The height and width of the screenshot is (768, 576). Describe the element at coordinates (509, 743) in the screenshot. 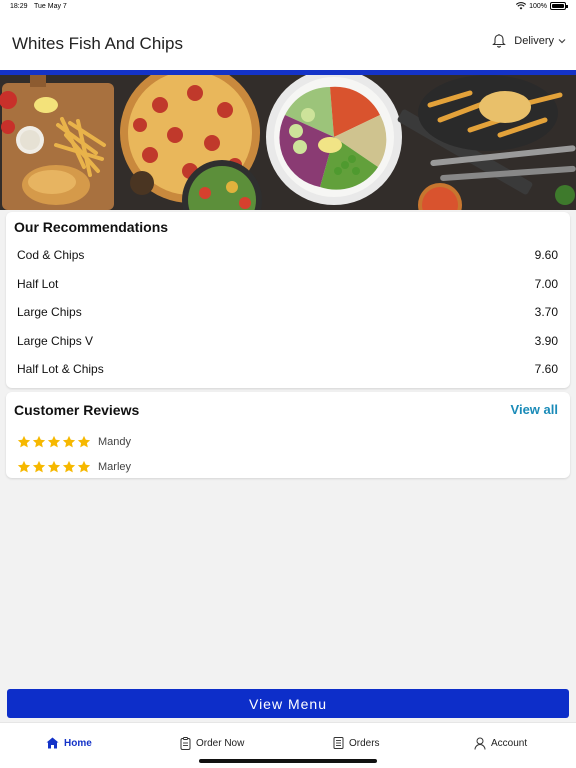

I see `nav-label: Account` at that location.